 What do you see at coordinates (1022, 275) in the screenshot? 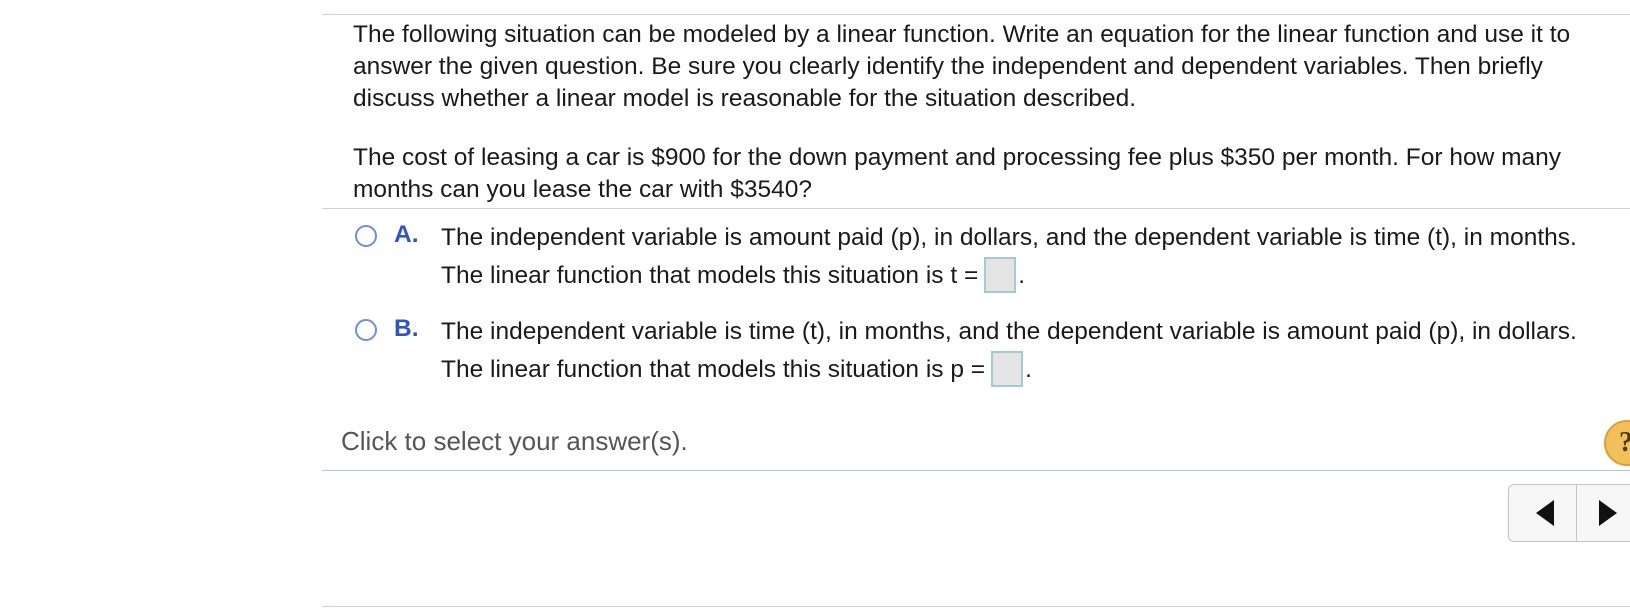
I see `choice-a-period: .` at bounding box center [1022, 275].